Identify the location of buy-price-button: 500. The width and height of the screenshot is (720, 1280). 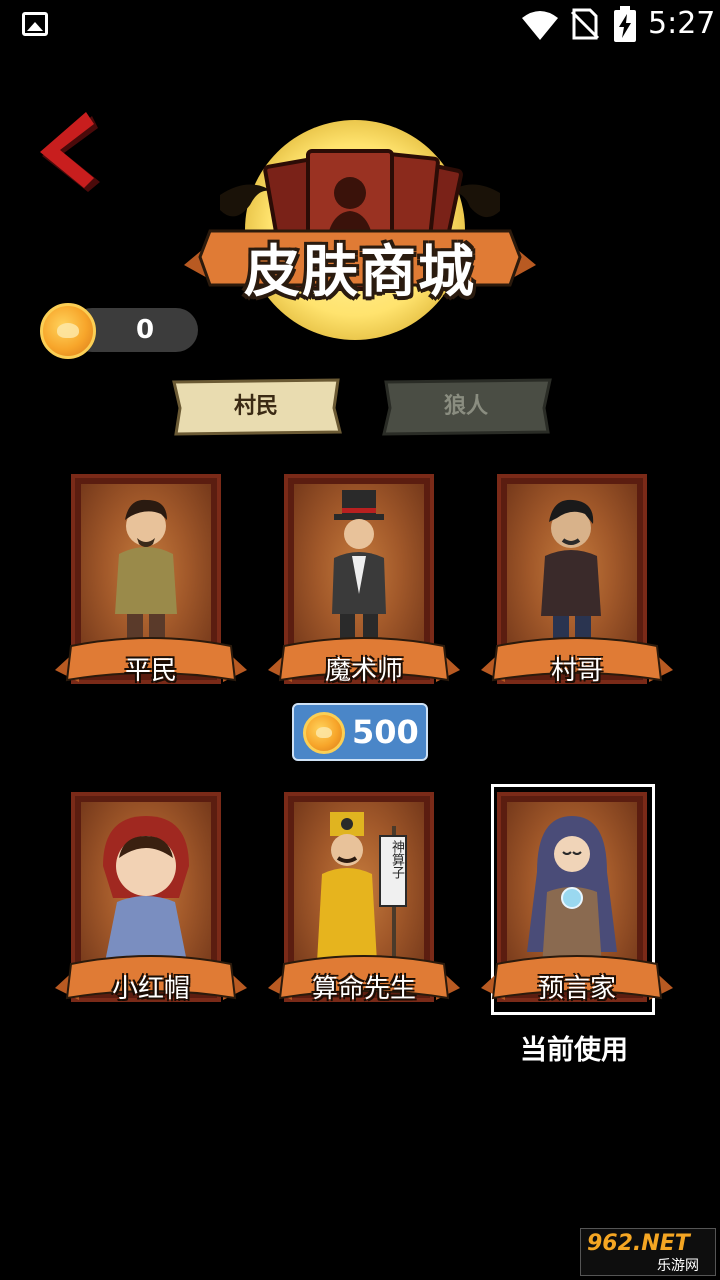
(360, 732).